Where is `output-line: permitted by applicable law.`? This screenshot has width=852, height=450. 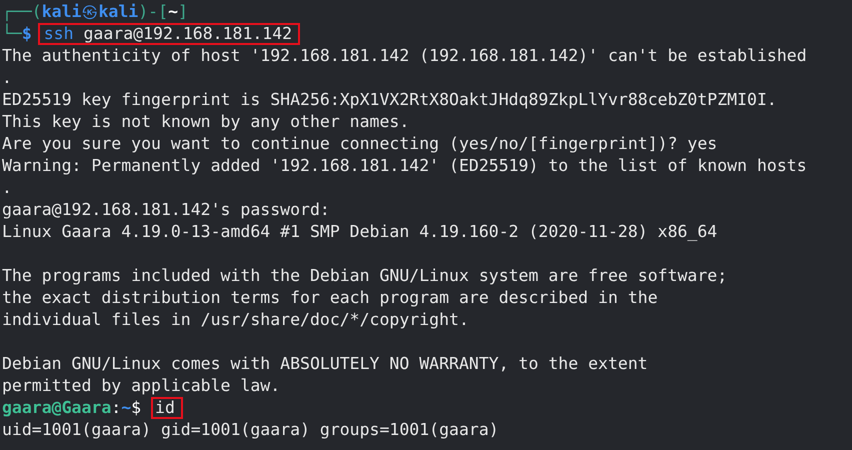
output-line: permitted by applicable law. is located at coordinates (142, 386).